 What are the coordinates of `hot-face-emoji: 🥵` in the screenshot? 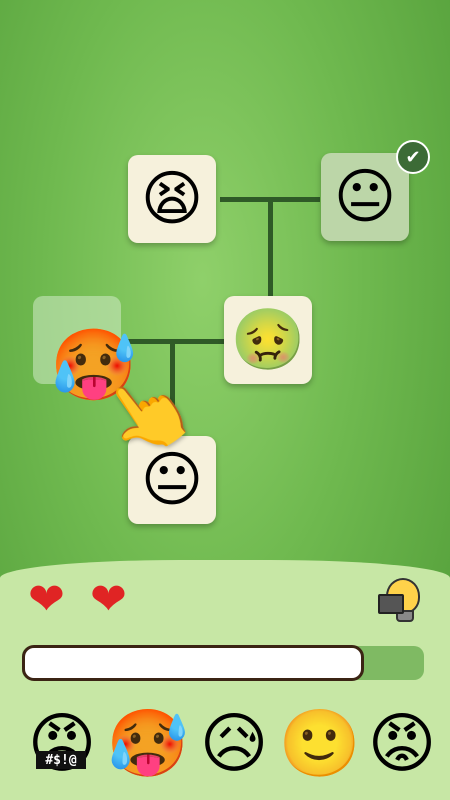 It's located at (148, 743).